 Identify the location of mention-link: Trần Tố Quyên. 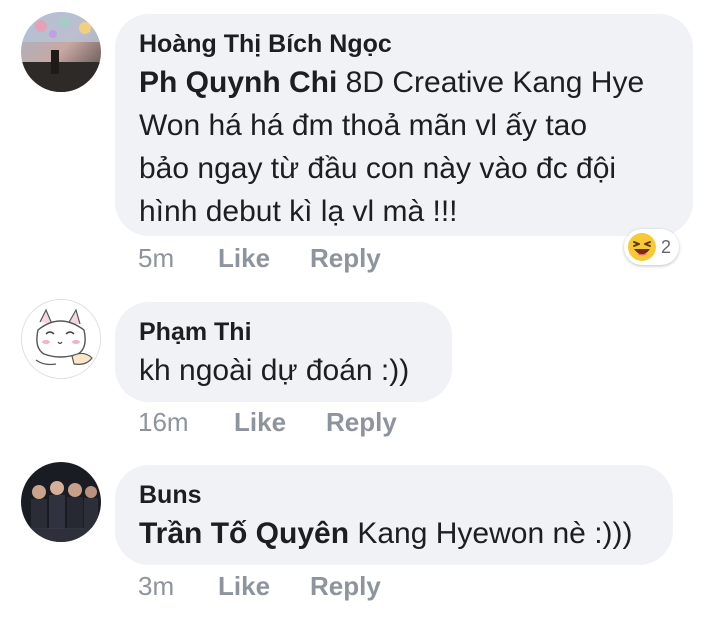
(244, 533).